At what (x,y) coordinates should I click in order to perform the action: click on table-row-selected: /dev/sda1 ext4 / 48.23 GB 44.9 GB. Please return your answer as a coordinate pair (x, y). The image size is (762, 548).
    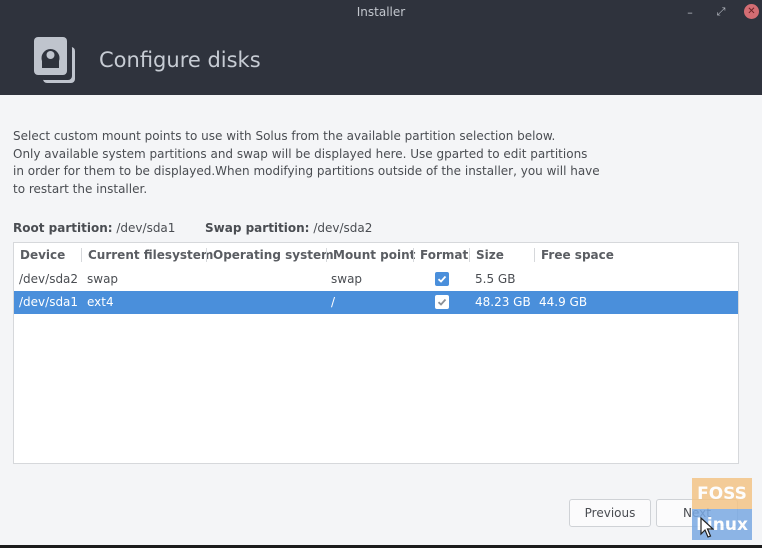
    Looking at the image, I should click on (376, 302).